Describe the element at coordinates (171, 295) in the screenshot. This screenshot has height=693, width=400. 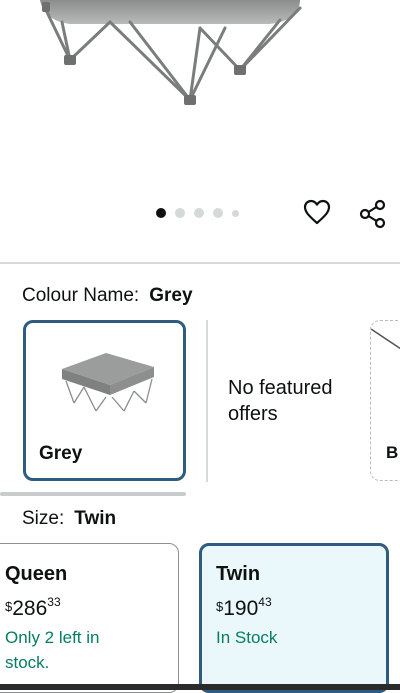
I see `colour-value: Grey` at that location.